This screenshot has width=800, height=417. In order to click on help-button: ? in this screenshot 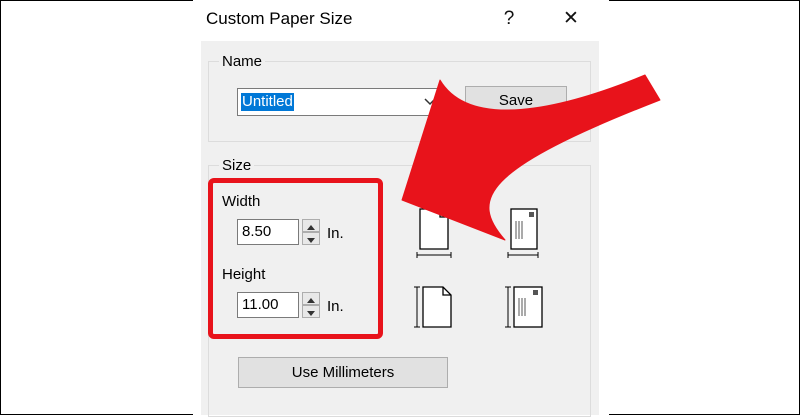, I will do `click(509, 19)`.